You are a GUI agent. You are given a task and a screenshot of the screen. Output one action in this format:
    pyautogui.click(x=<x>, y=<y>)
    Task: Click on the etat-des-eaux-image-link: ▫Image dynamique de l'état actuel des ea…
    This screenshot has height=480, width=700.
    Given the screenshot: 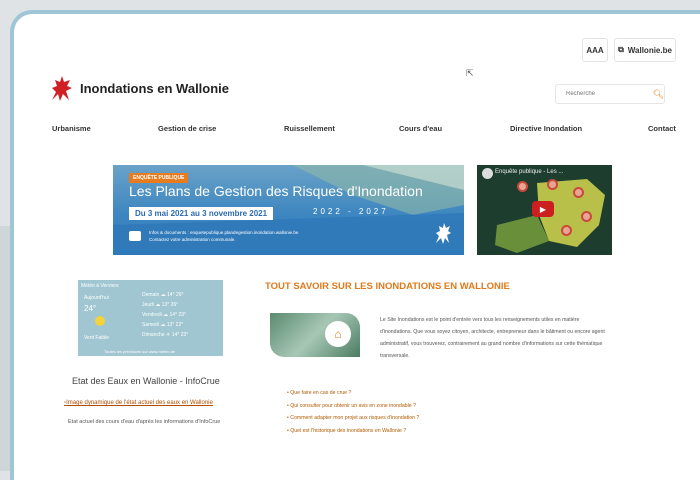 What is the action you would take?
    pyautogui.click(x=138, y=403)
    